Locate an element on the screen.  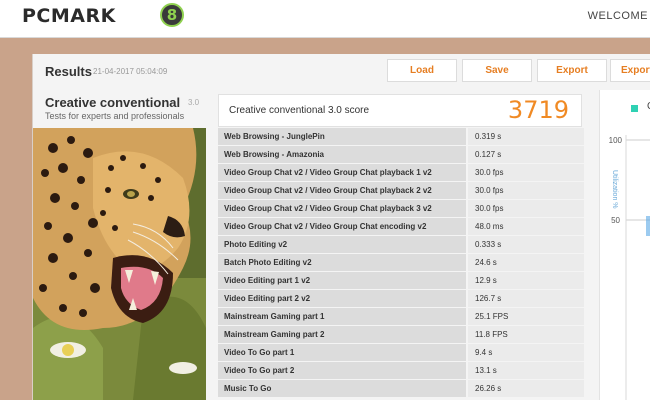
result-name: Batch Photo Editing v2 is located at coordinates (342, 262).